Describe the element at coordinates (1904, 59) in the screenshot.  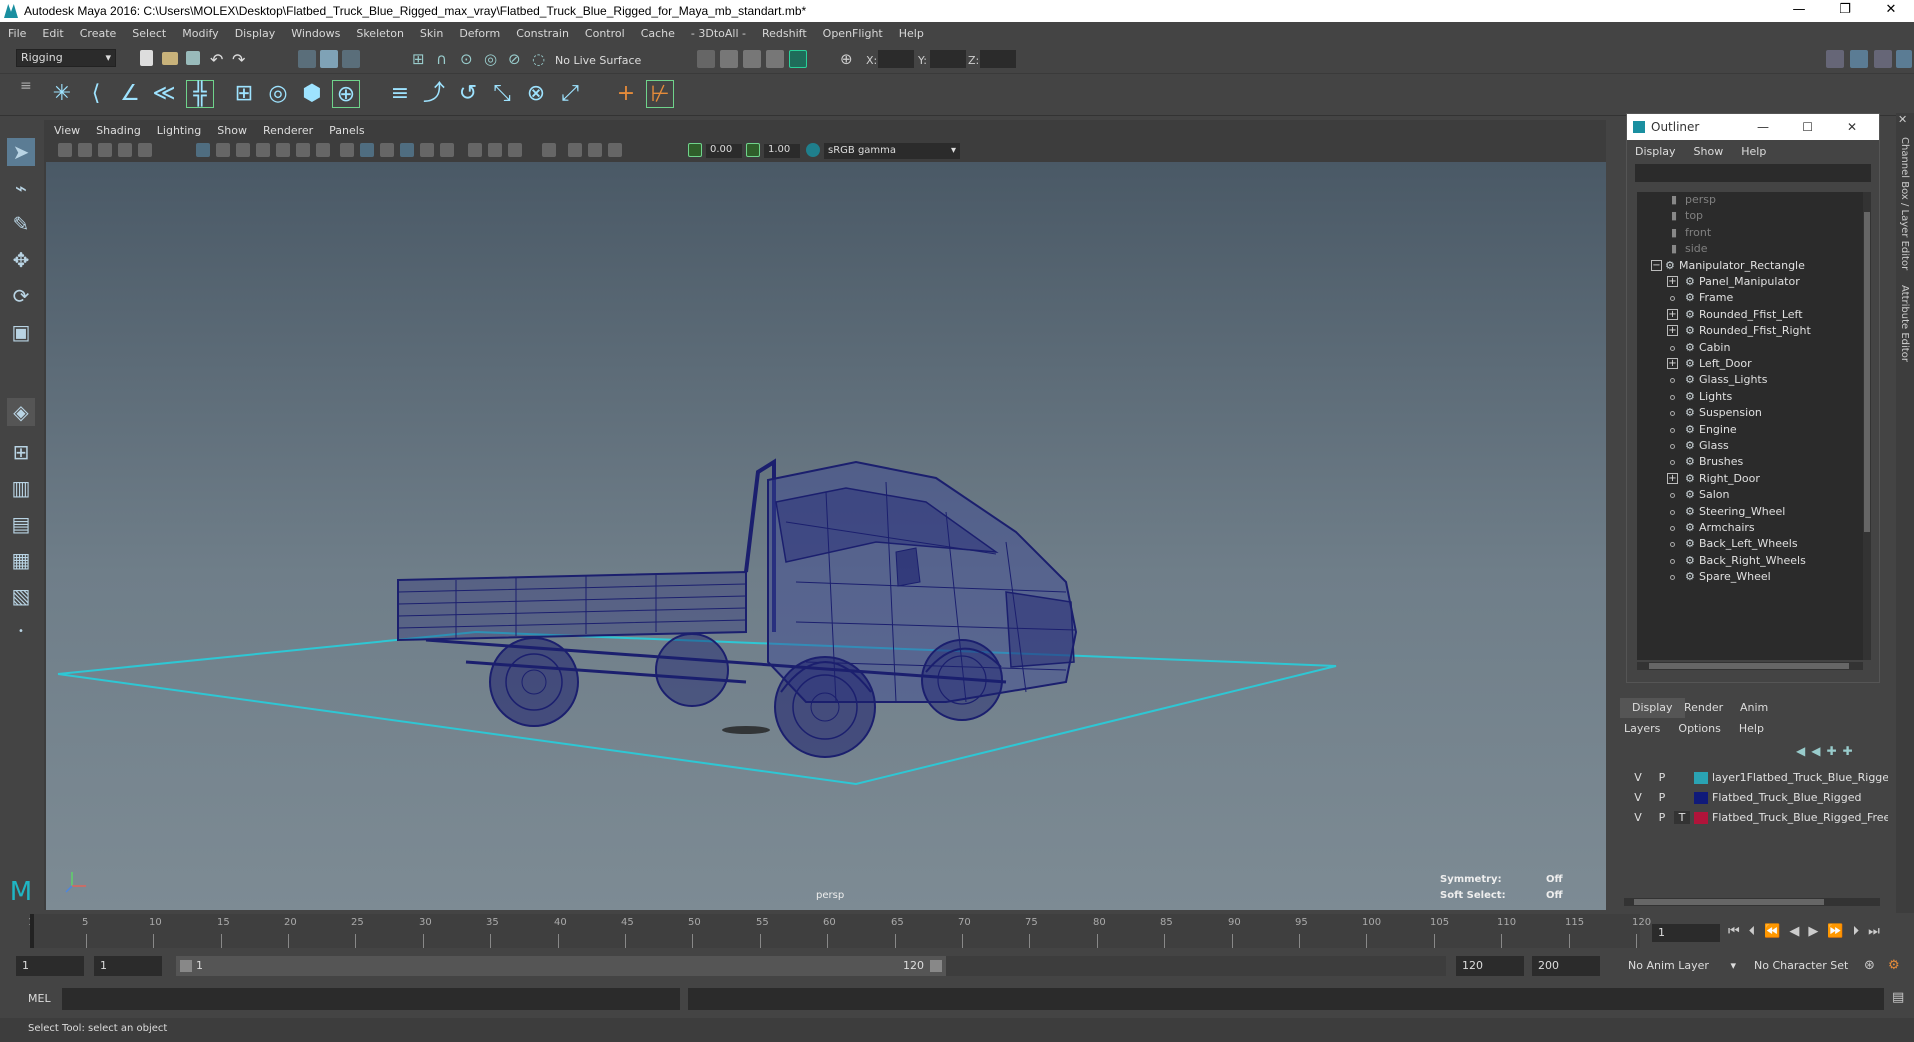
I see `channel-box-toggle-icon` at that location.